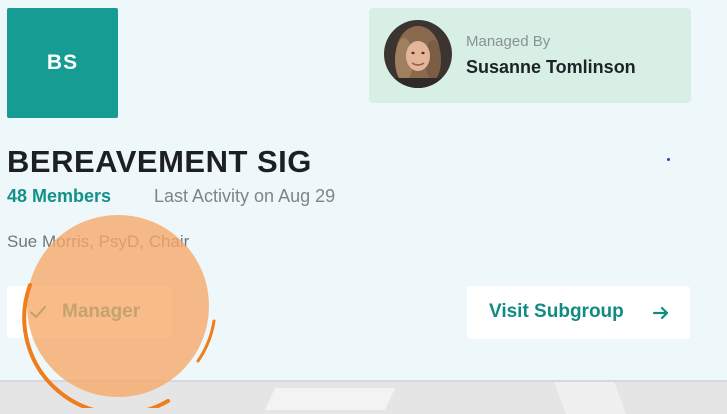 Image resolution: width=727 pixels, height=414 pixels. I want to click on check-icon, so click(38, 312).